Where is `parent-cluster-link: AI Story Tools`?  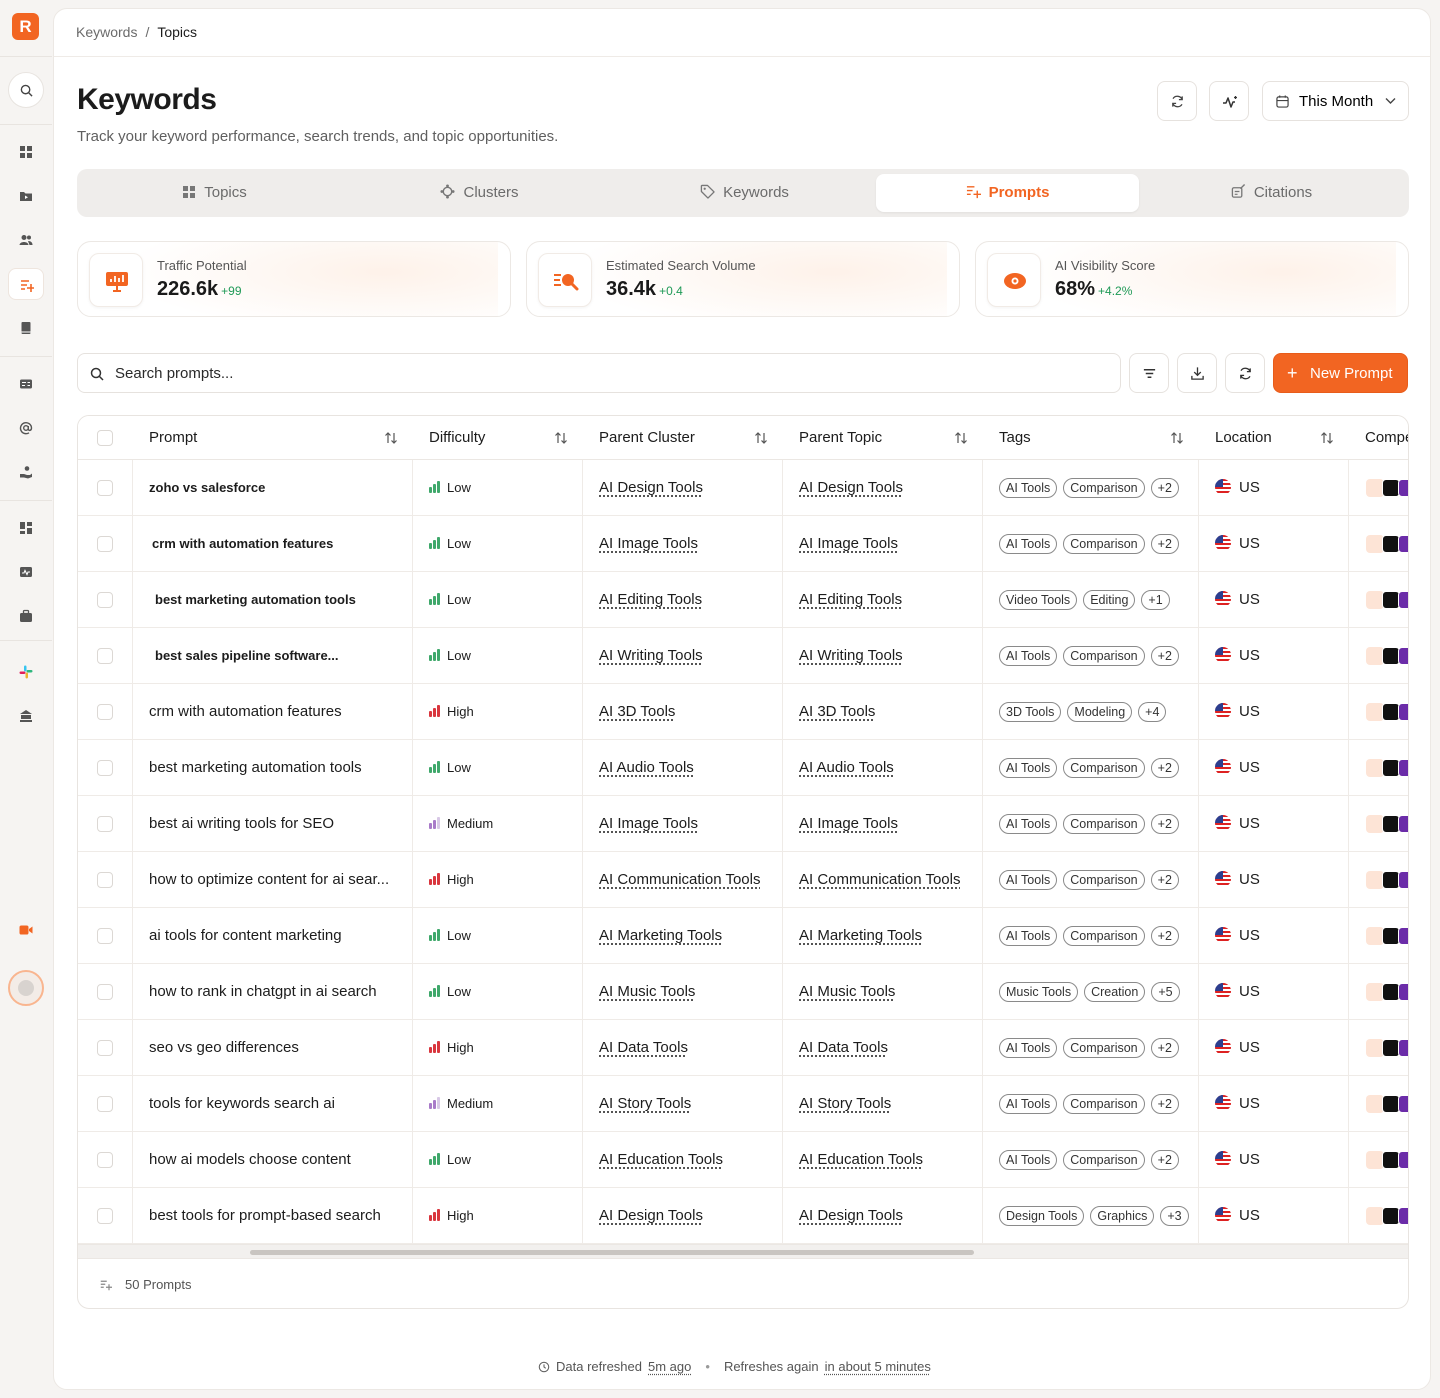
parent-cluster-link: AI Story Tools is located at coordinates (645, 1103).